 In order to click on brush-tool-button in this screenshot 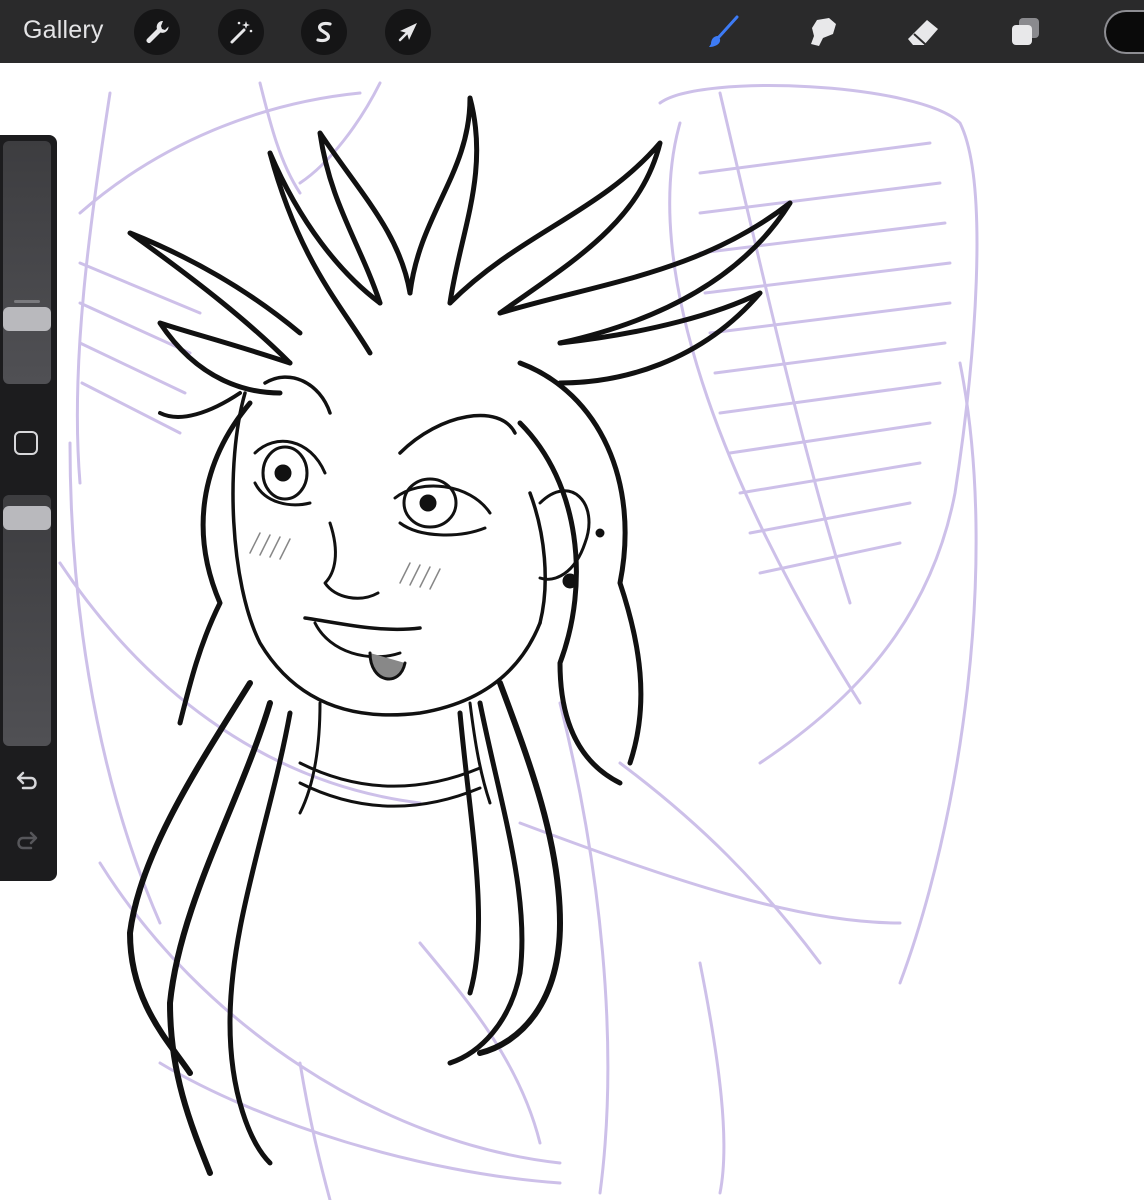, I will do `click(723, 32)`.